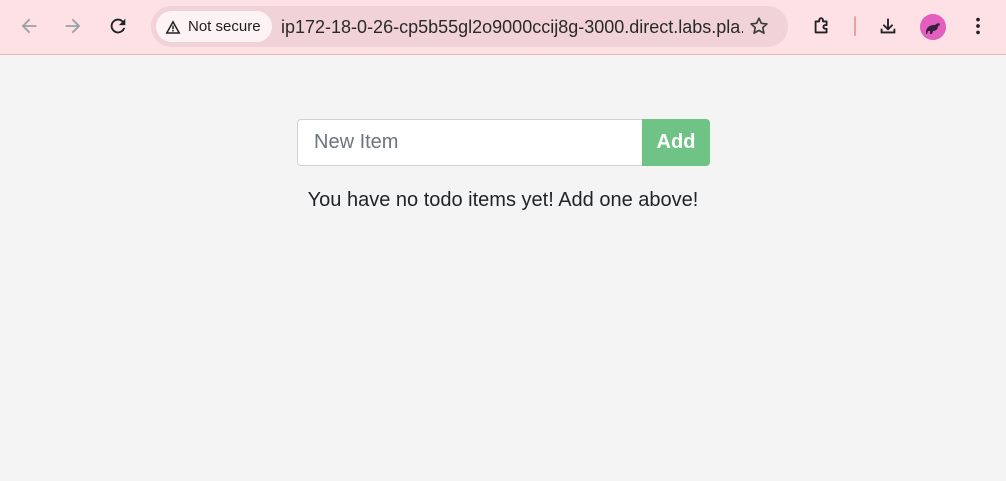  I want to click on reload-icon, so click(118, 26).